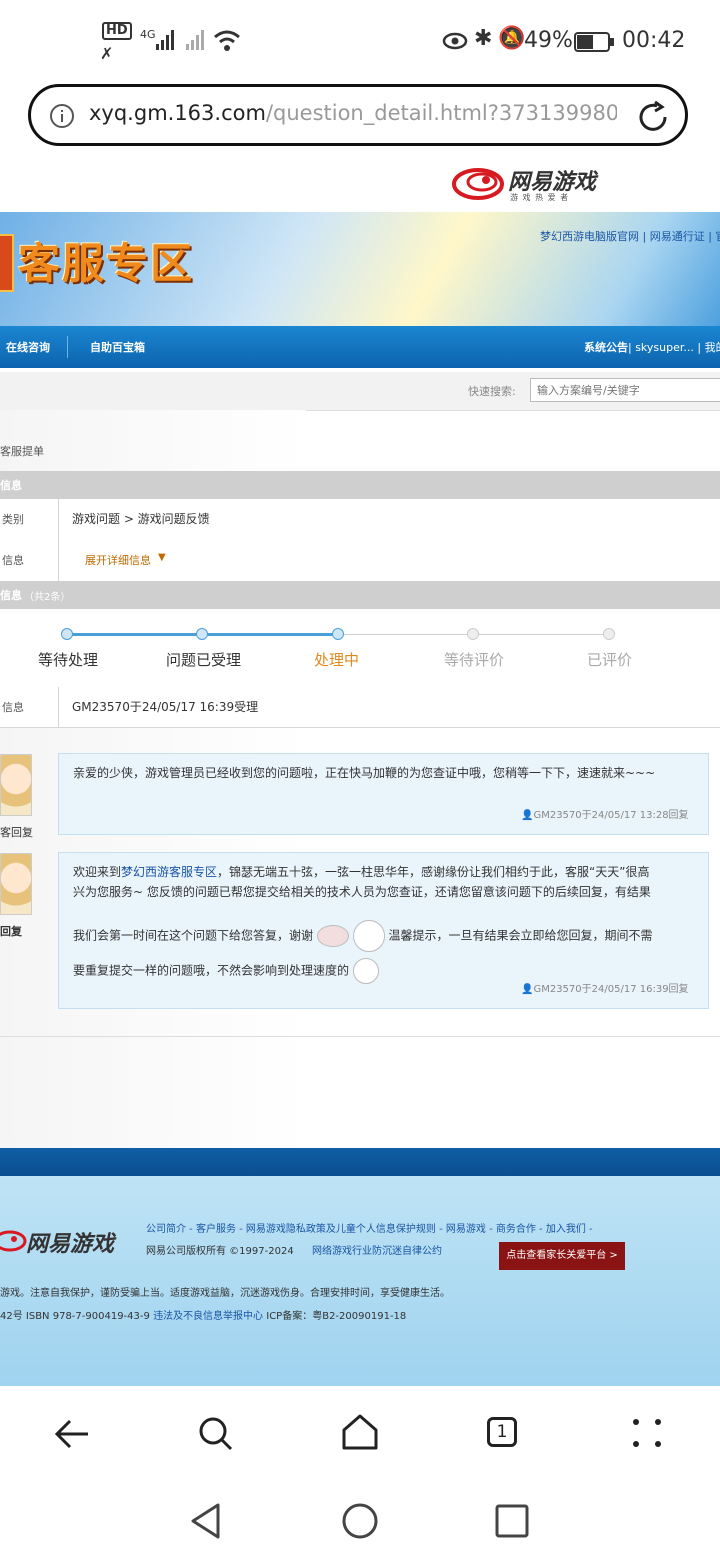 This screenshot has width=720, height=1560. What do you see at coordinates (107, 53) in the screenshot?
I see `no-call-icon: ✗` at bounding box center [107, 53].